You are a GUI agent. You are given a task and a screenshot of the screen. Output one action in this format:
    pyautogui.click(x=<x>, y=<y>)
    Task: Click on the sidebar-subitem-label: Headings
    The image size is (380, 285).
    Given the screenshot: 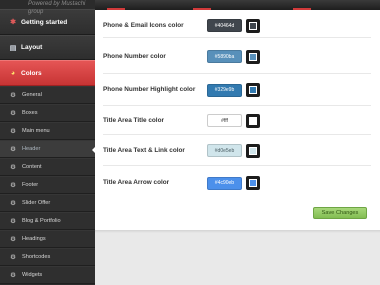 What is the action you would take?
    pyautogui.click(x=34, y=239)
    